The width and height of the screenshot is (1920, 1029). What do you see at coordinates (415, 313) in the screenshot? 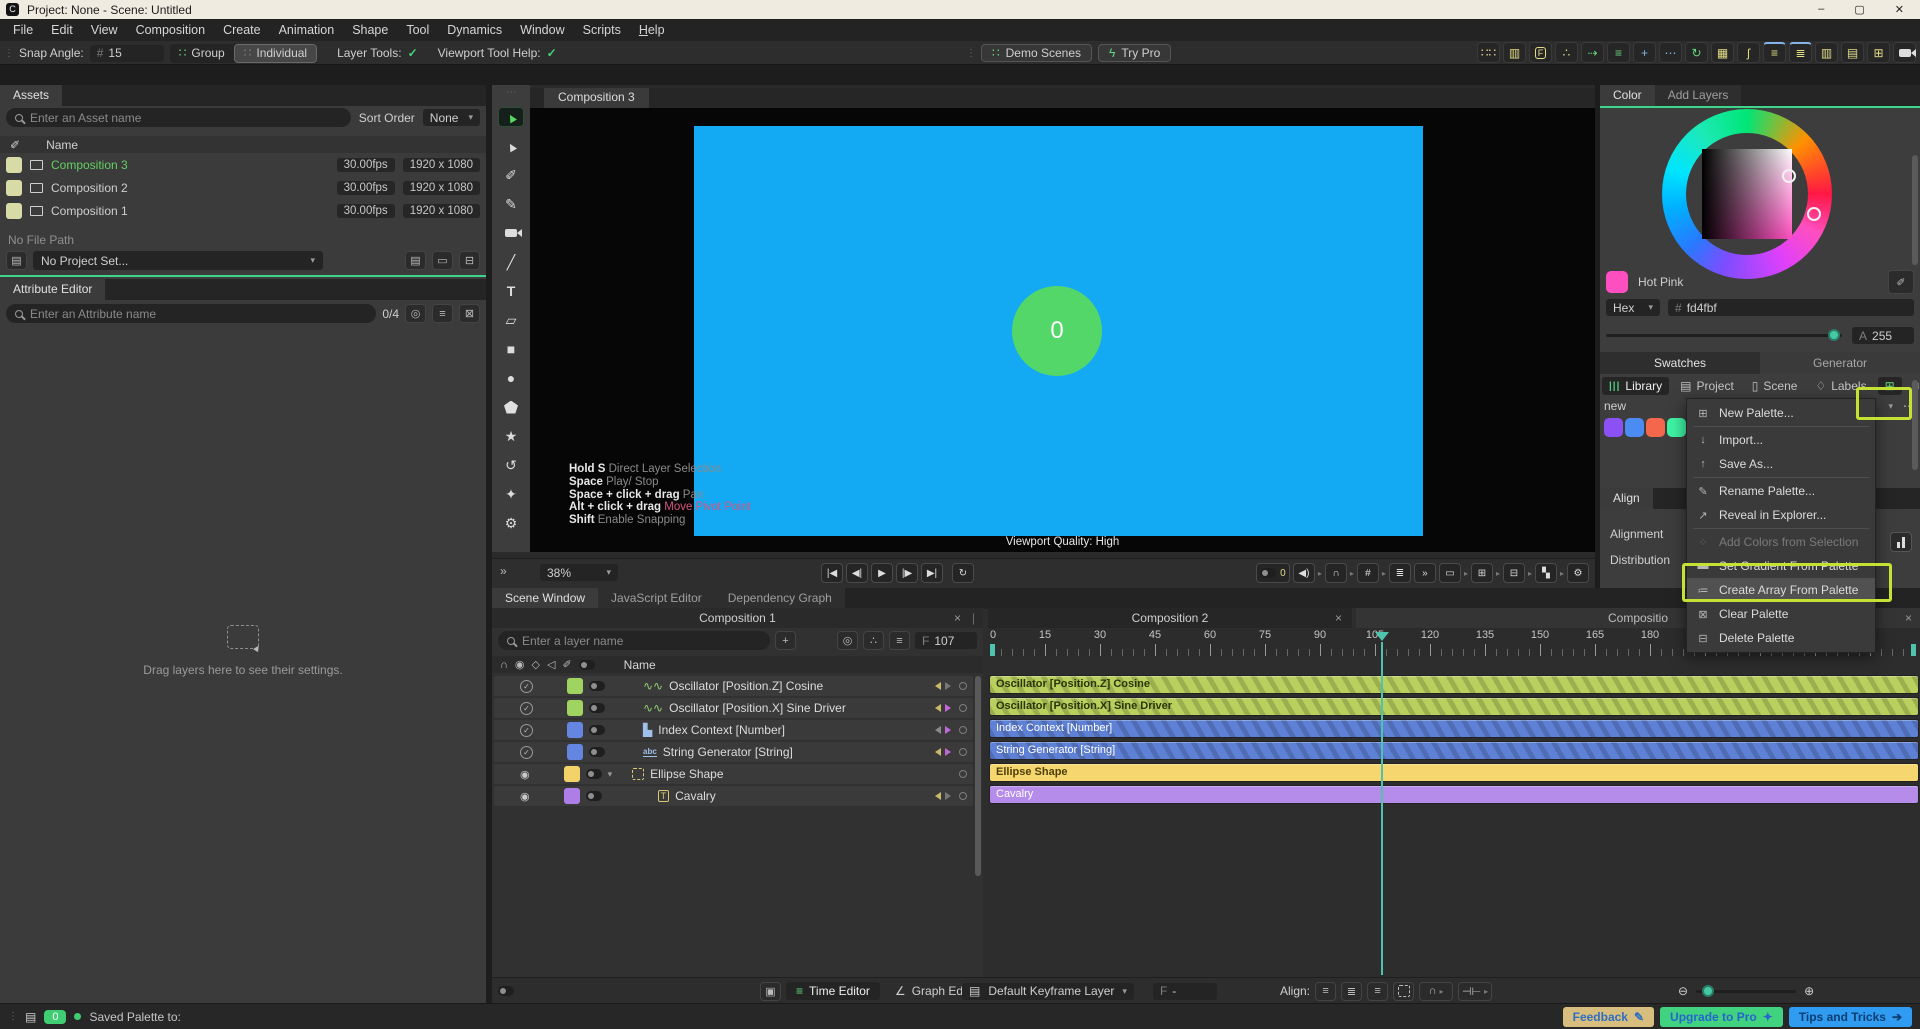
I see `pin-attribute-icon: ◎` at bounding box center [415, 313].